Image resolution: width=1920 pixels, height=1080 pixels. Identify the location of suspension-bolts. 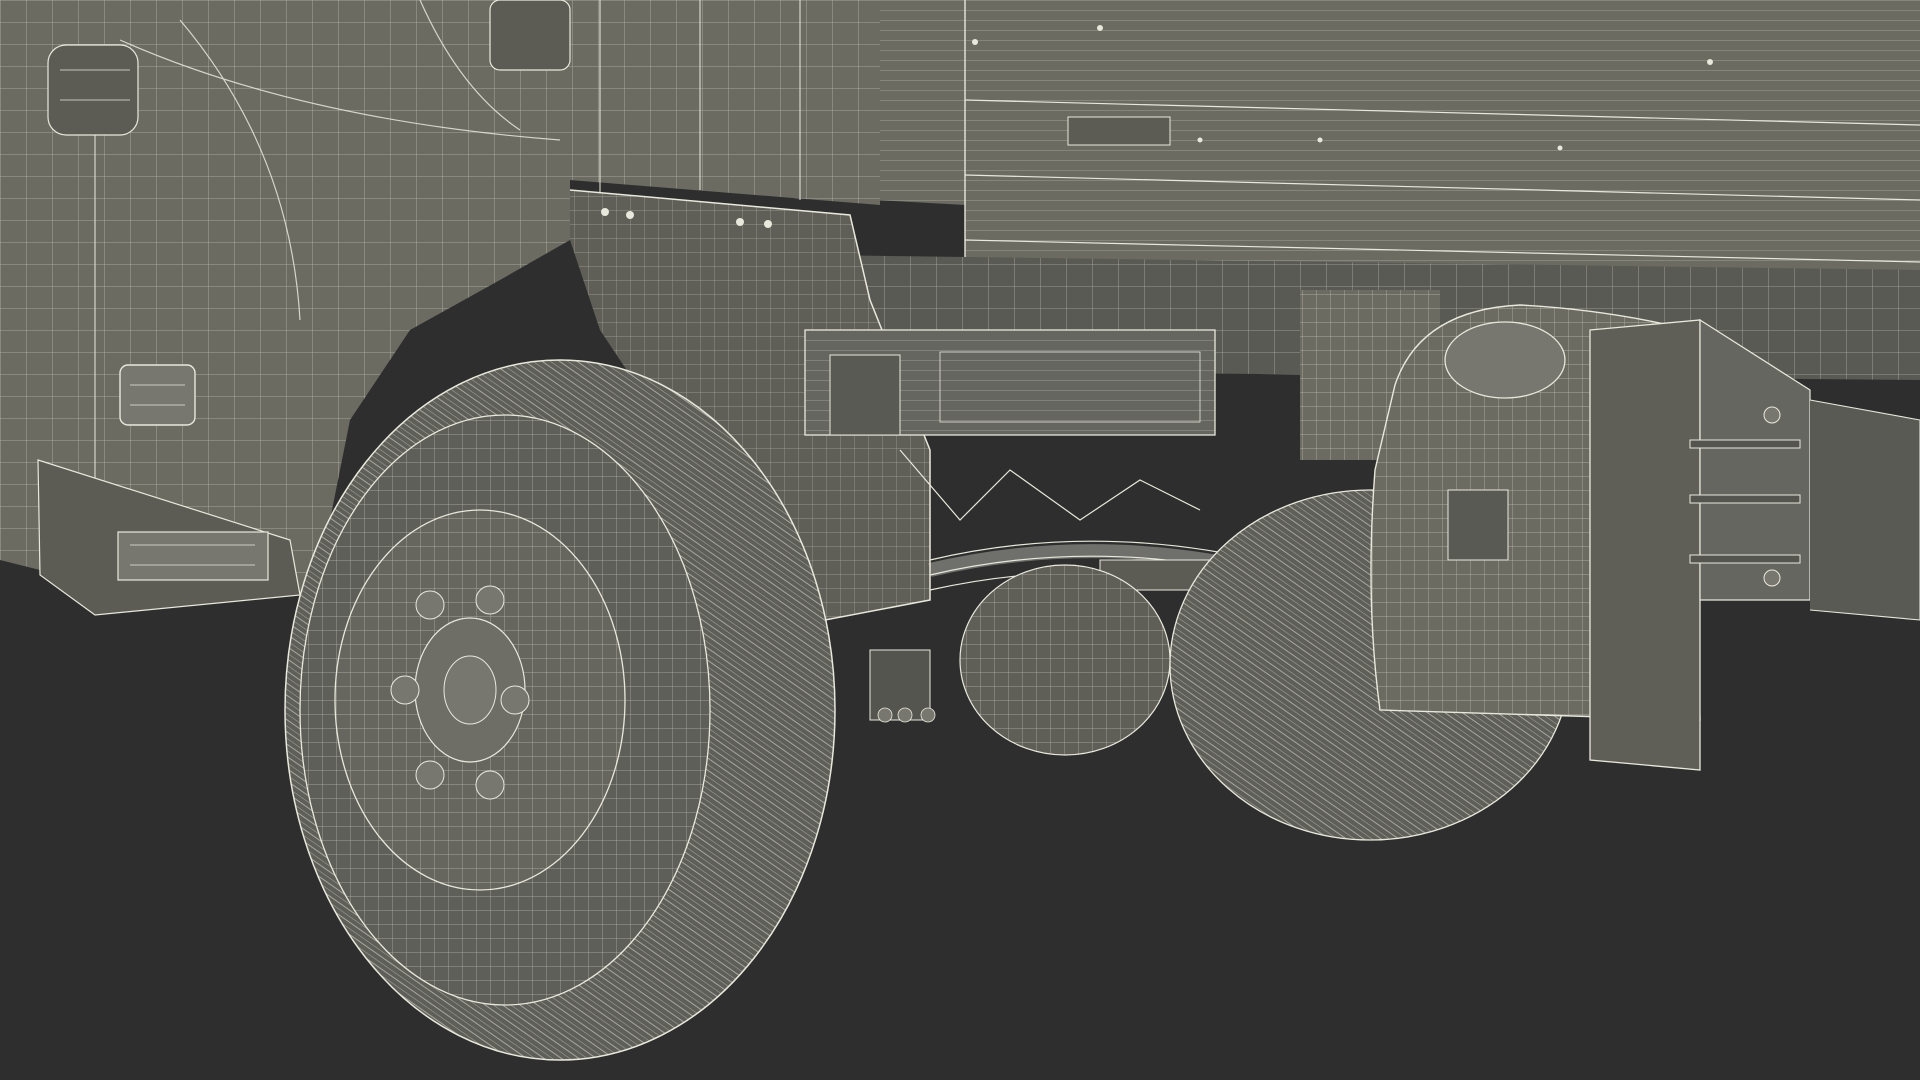
(906, 715).